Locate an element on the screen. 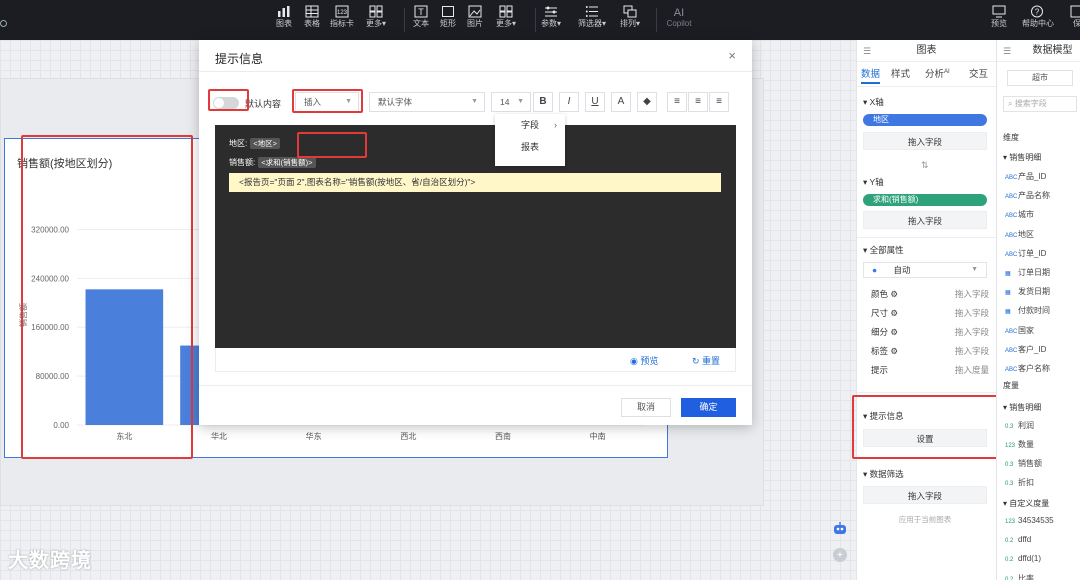 This screenshot has height=580, width=1080. y-tick-label: 240000.00 is located at coordinates (50, 278).